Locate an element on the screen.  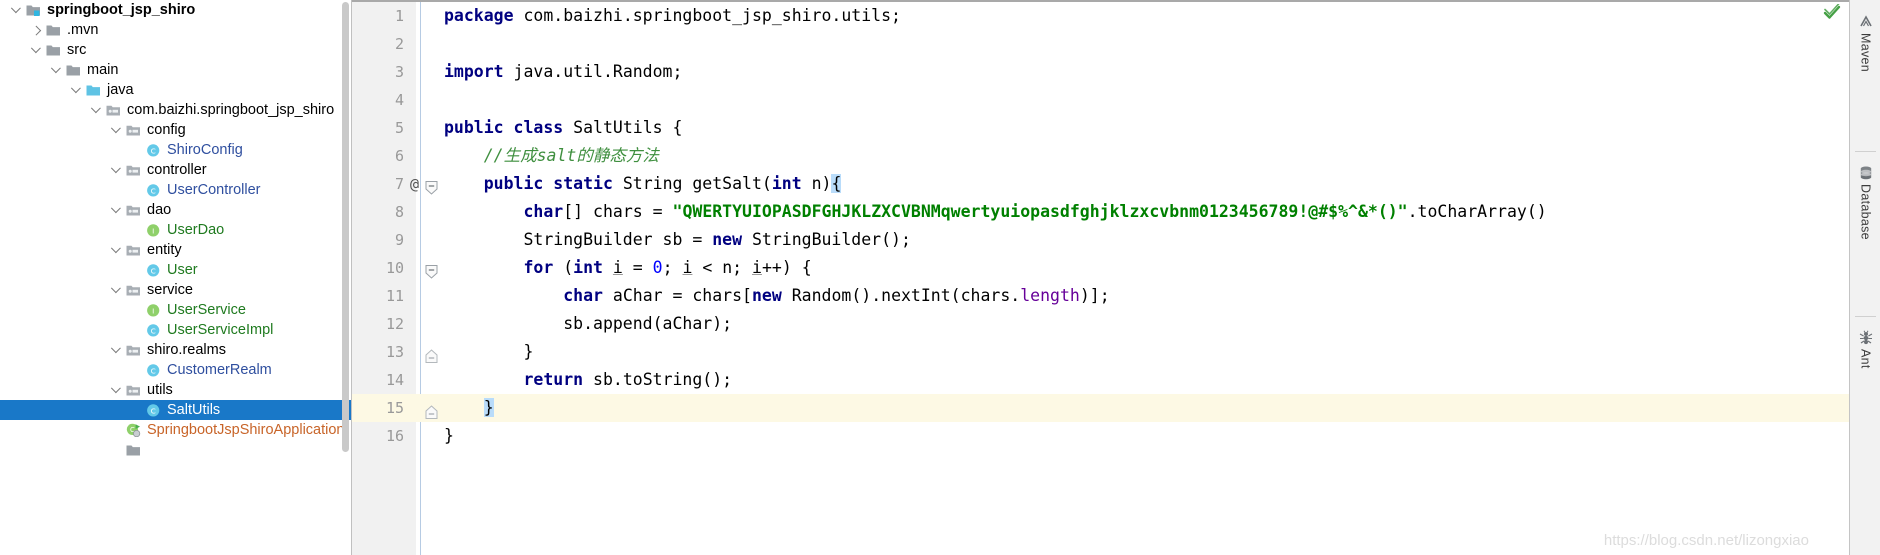
code-line-10: 10 for (int i = 0; i < n; i++) { is located at coordinates (1100, 268).